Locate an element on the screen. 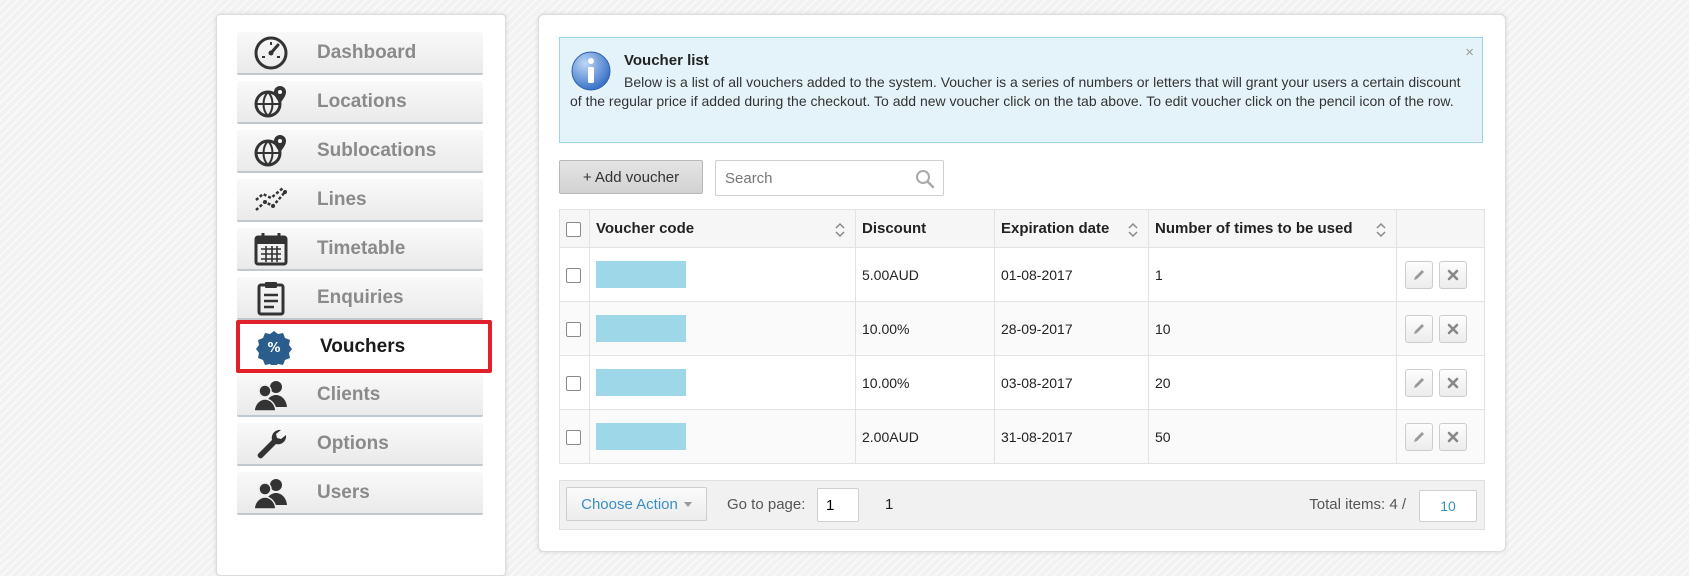  calendar-icon is located at coordinates (271, 249).